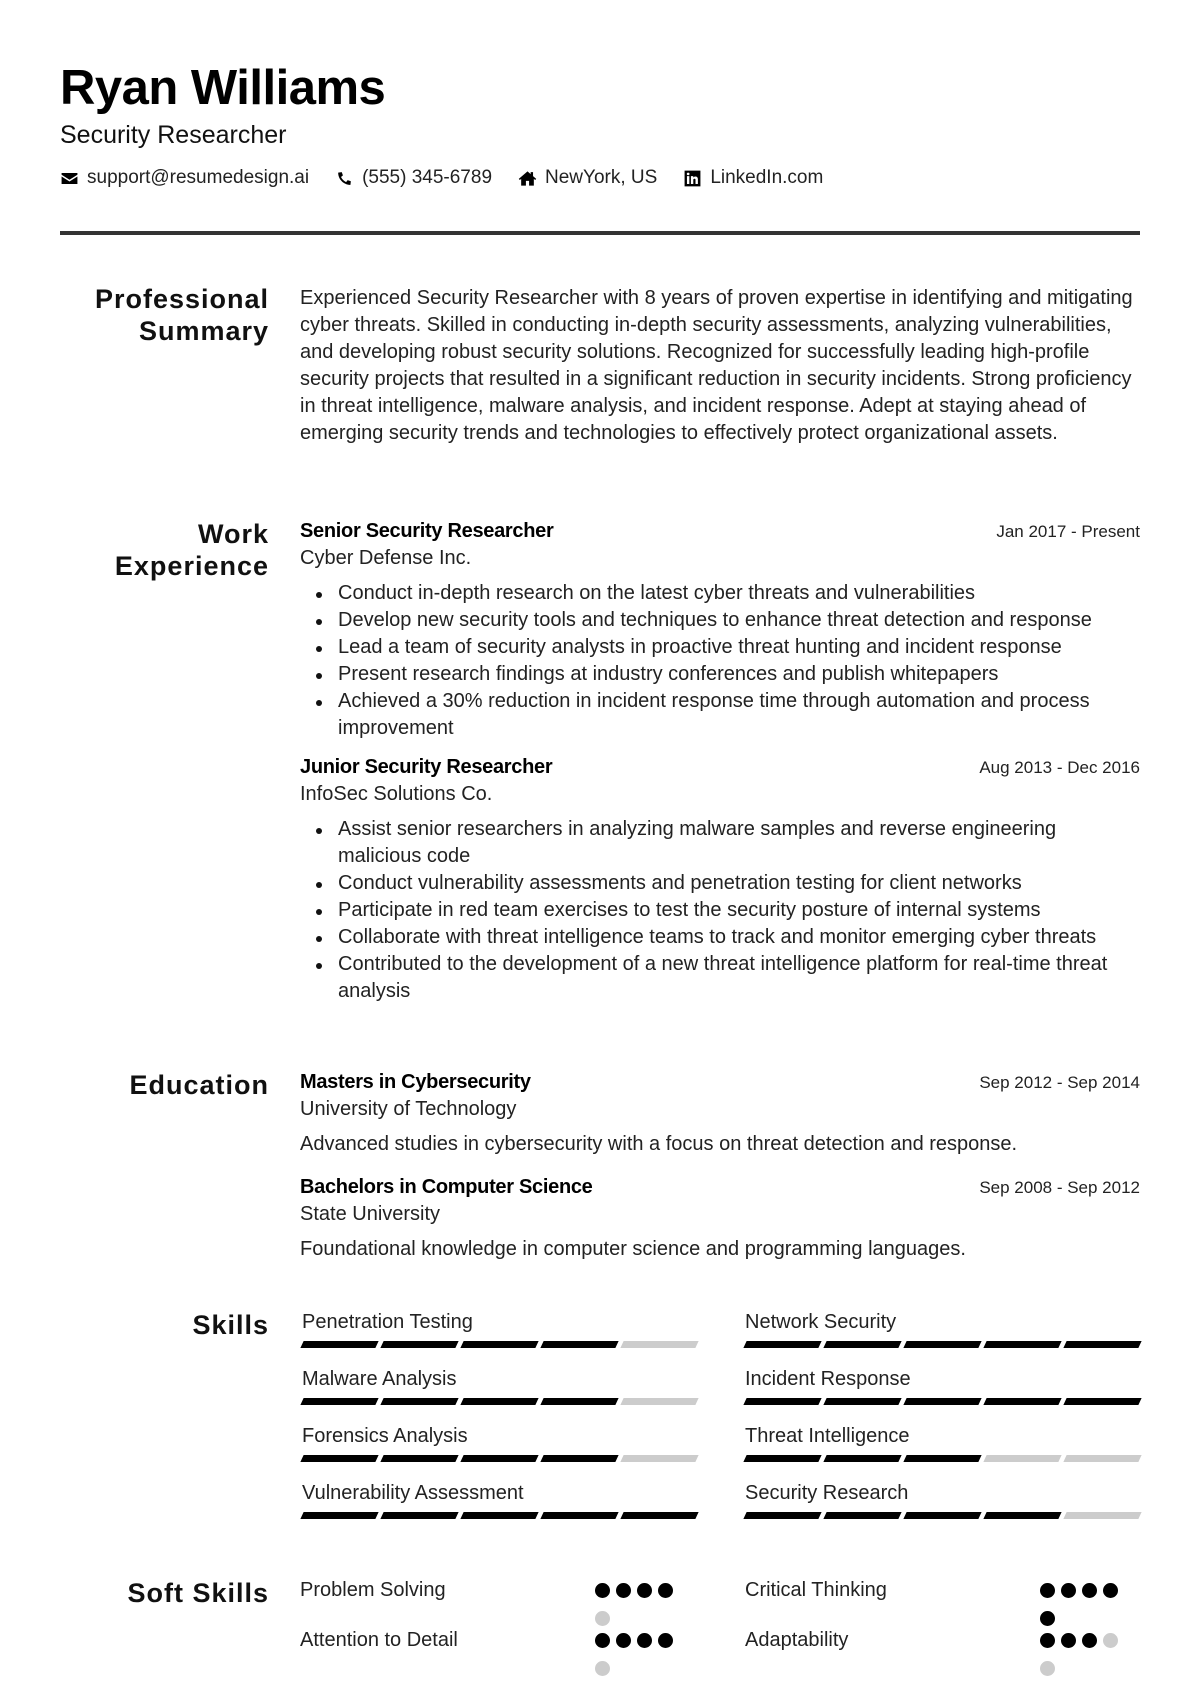 The height and width of the screenshot is (1689, 1200). I want to click on soft-skill-name: Attention to Detail, so click(379, 1640).